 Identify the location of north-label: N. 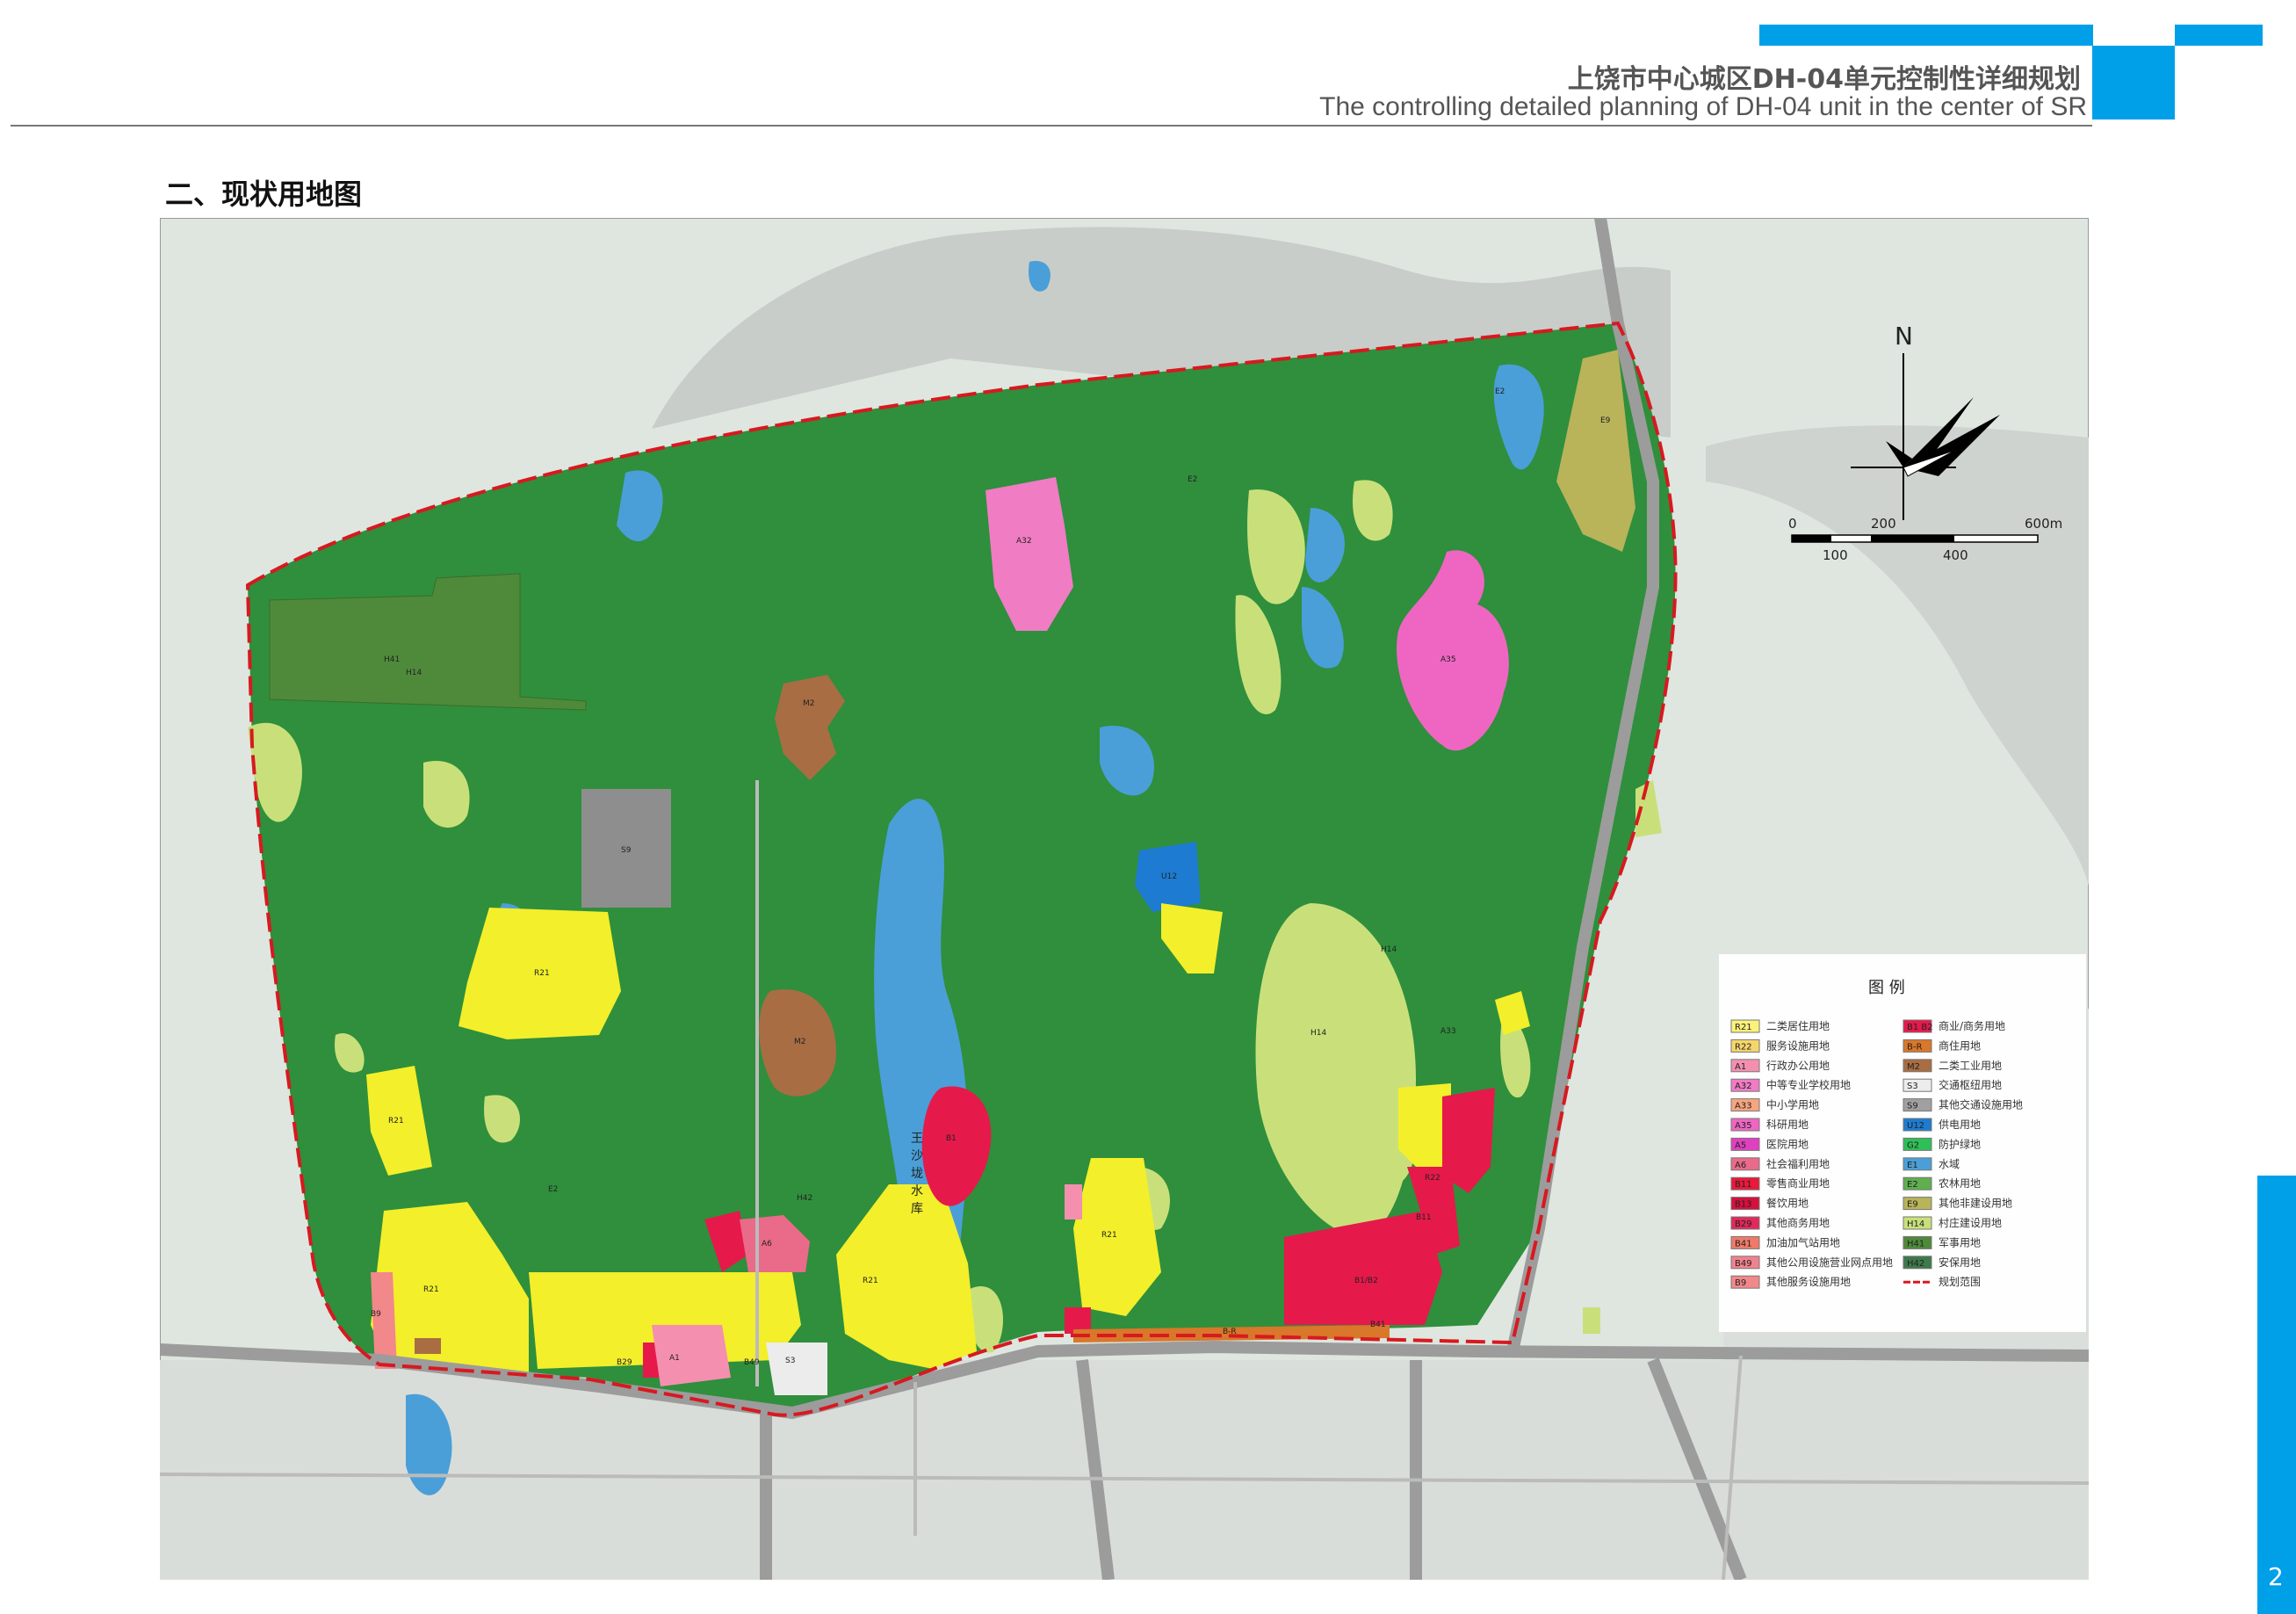
(1904, 336).